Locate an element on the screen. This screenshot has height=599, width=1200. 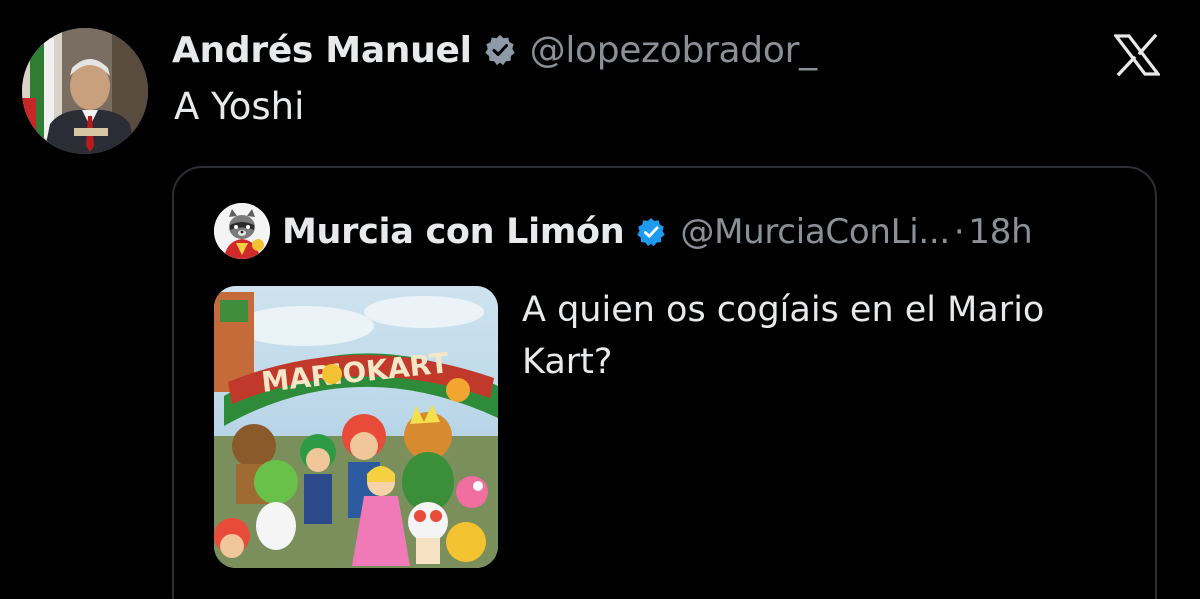
tweet-header: Andrés Manuel @lopezobrador_ is located at coordinates (494, 50).